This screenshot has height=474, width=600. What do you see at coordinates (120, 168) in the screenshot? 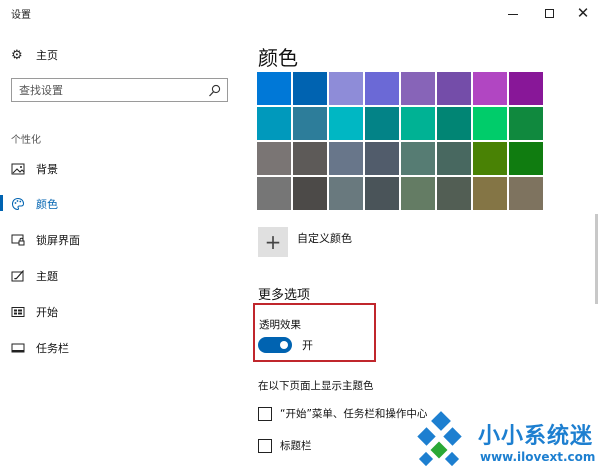
I see `sidebar-item-background: 背景` at bounding box center [120, 168].